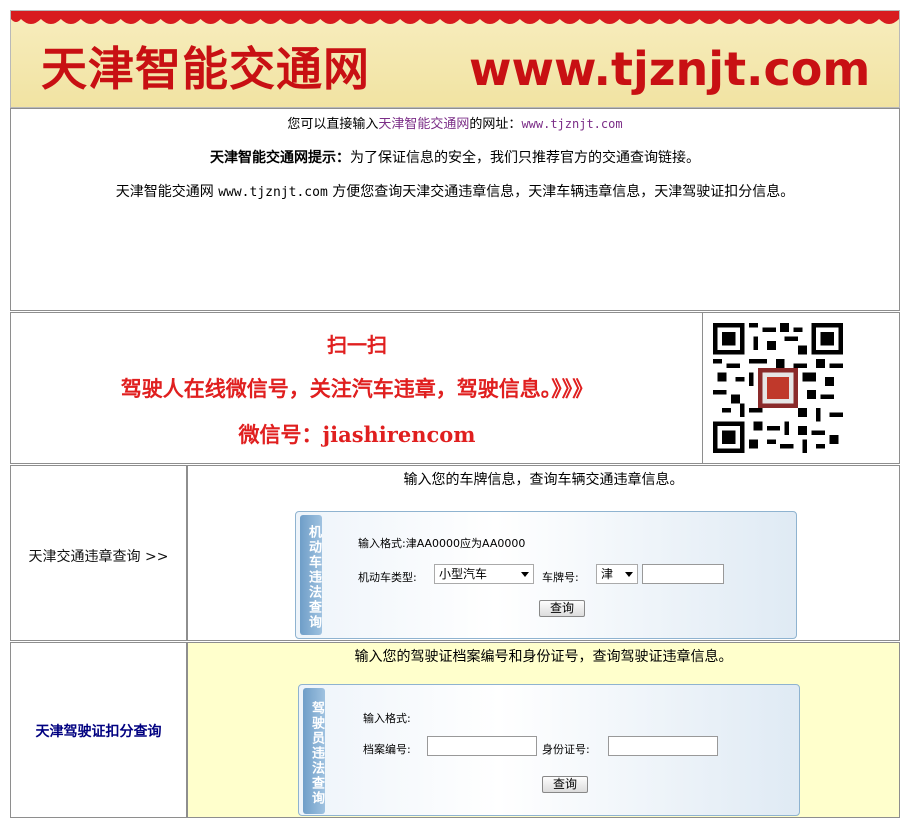 This screenshot has width=900, height=818. What do you see at coordinates (543, 657) in the screenshot?
I see `license-query-caption: 输入您的驾驶证档案编号和身份证号，查询驾驶证违章信息。` at bounding box center [543, 657].